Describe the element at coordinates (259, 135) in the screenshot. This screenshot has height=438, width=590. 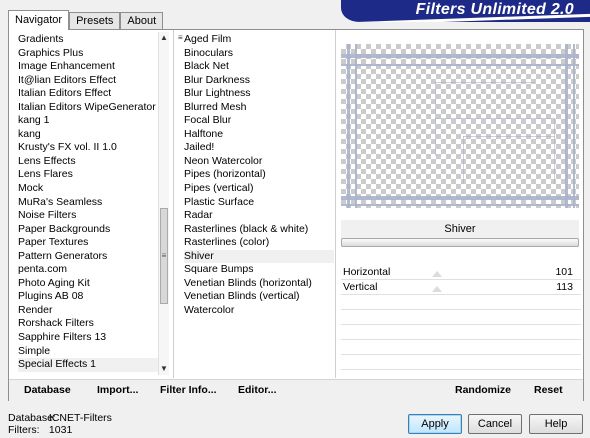
I see `filter-item: Halftone` at that location.